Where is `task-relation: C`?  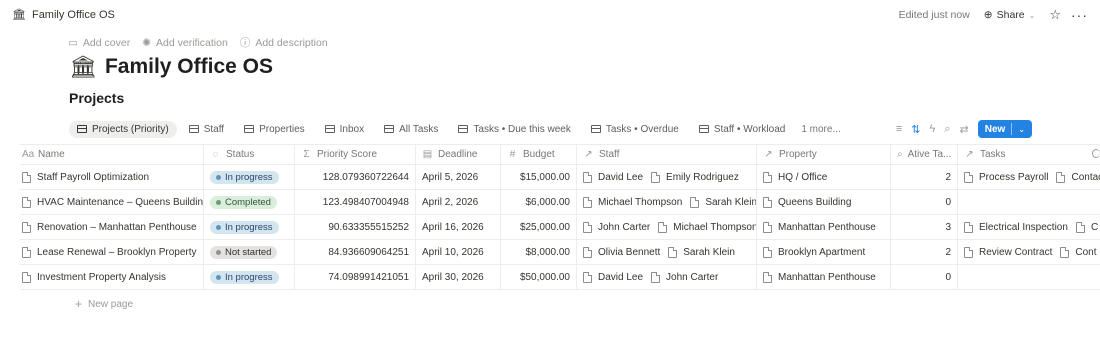
task-relation: C is located at coordinates (1086, 227).